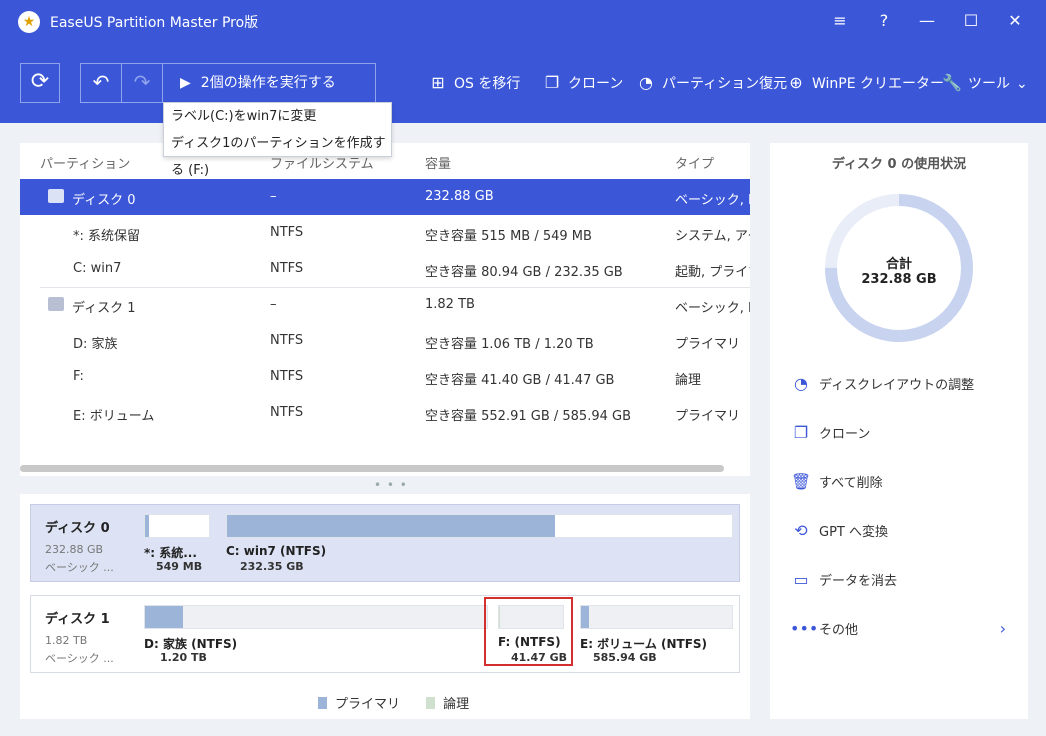 The image size is (1046, 736). I want to click on row-name: ディスク 1, so click(104, 308).